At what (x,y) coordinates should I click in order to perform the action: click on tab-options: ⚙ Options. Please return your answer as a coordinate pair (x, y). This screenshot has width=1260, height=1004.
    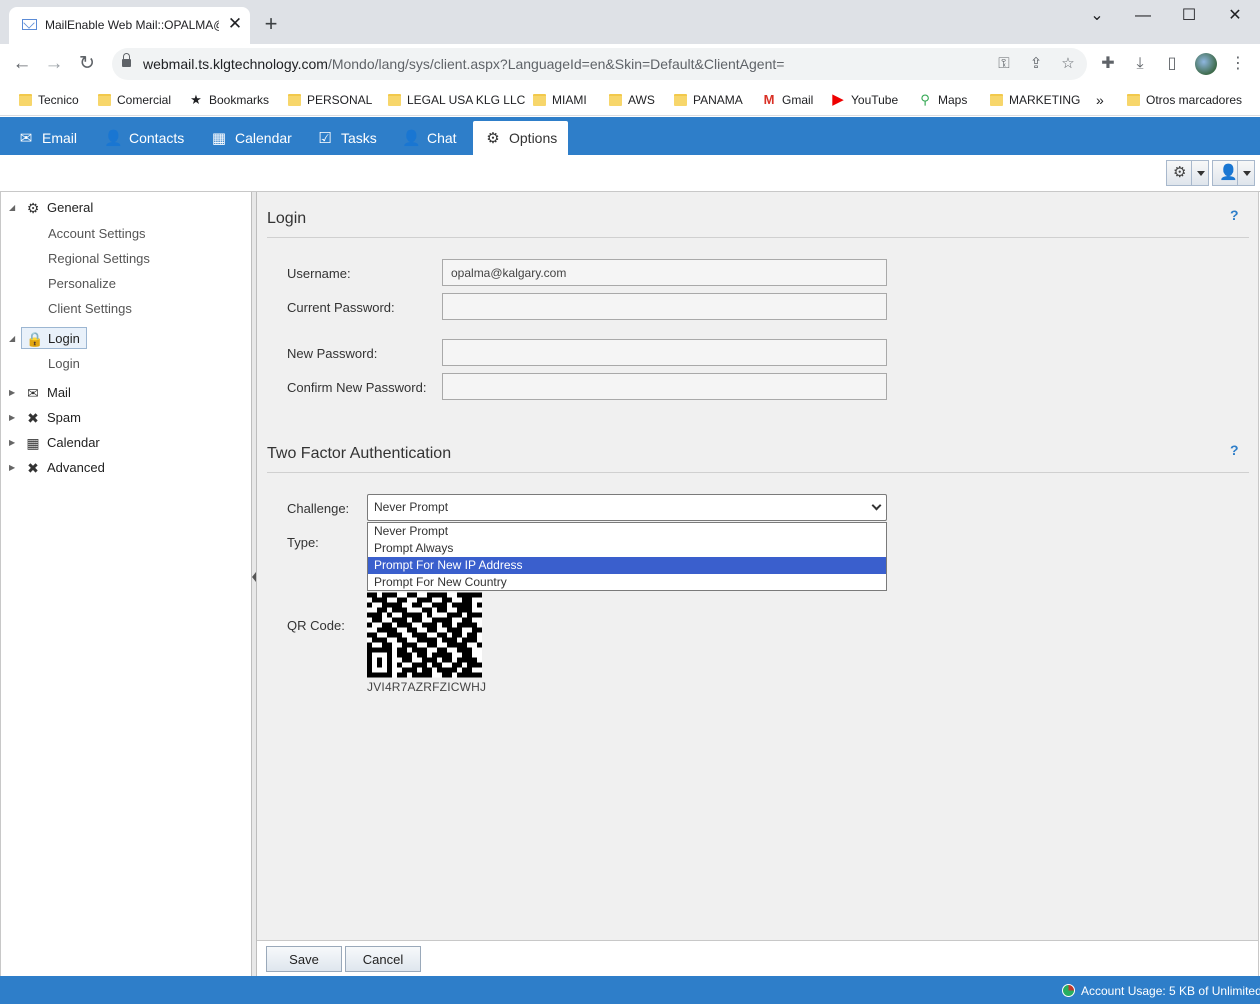
    Looking at the image, I should click on (521, 138).